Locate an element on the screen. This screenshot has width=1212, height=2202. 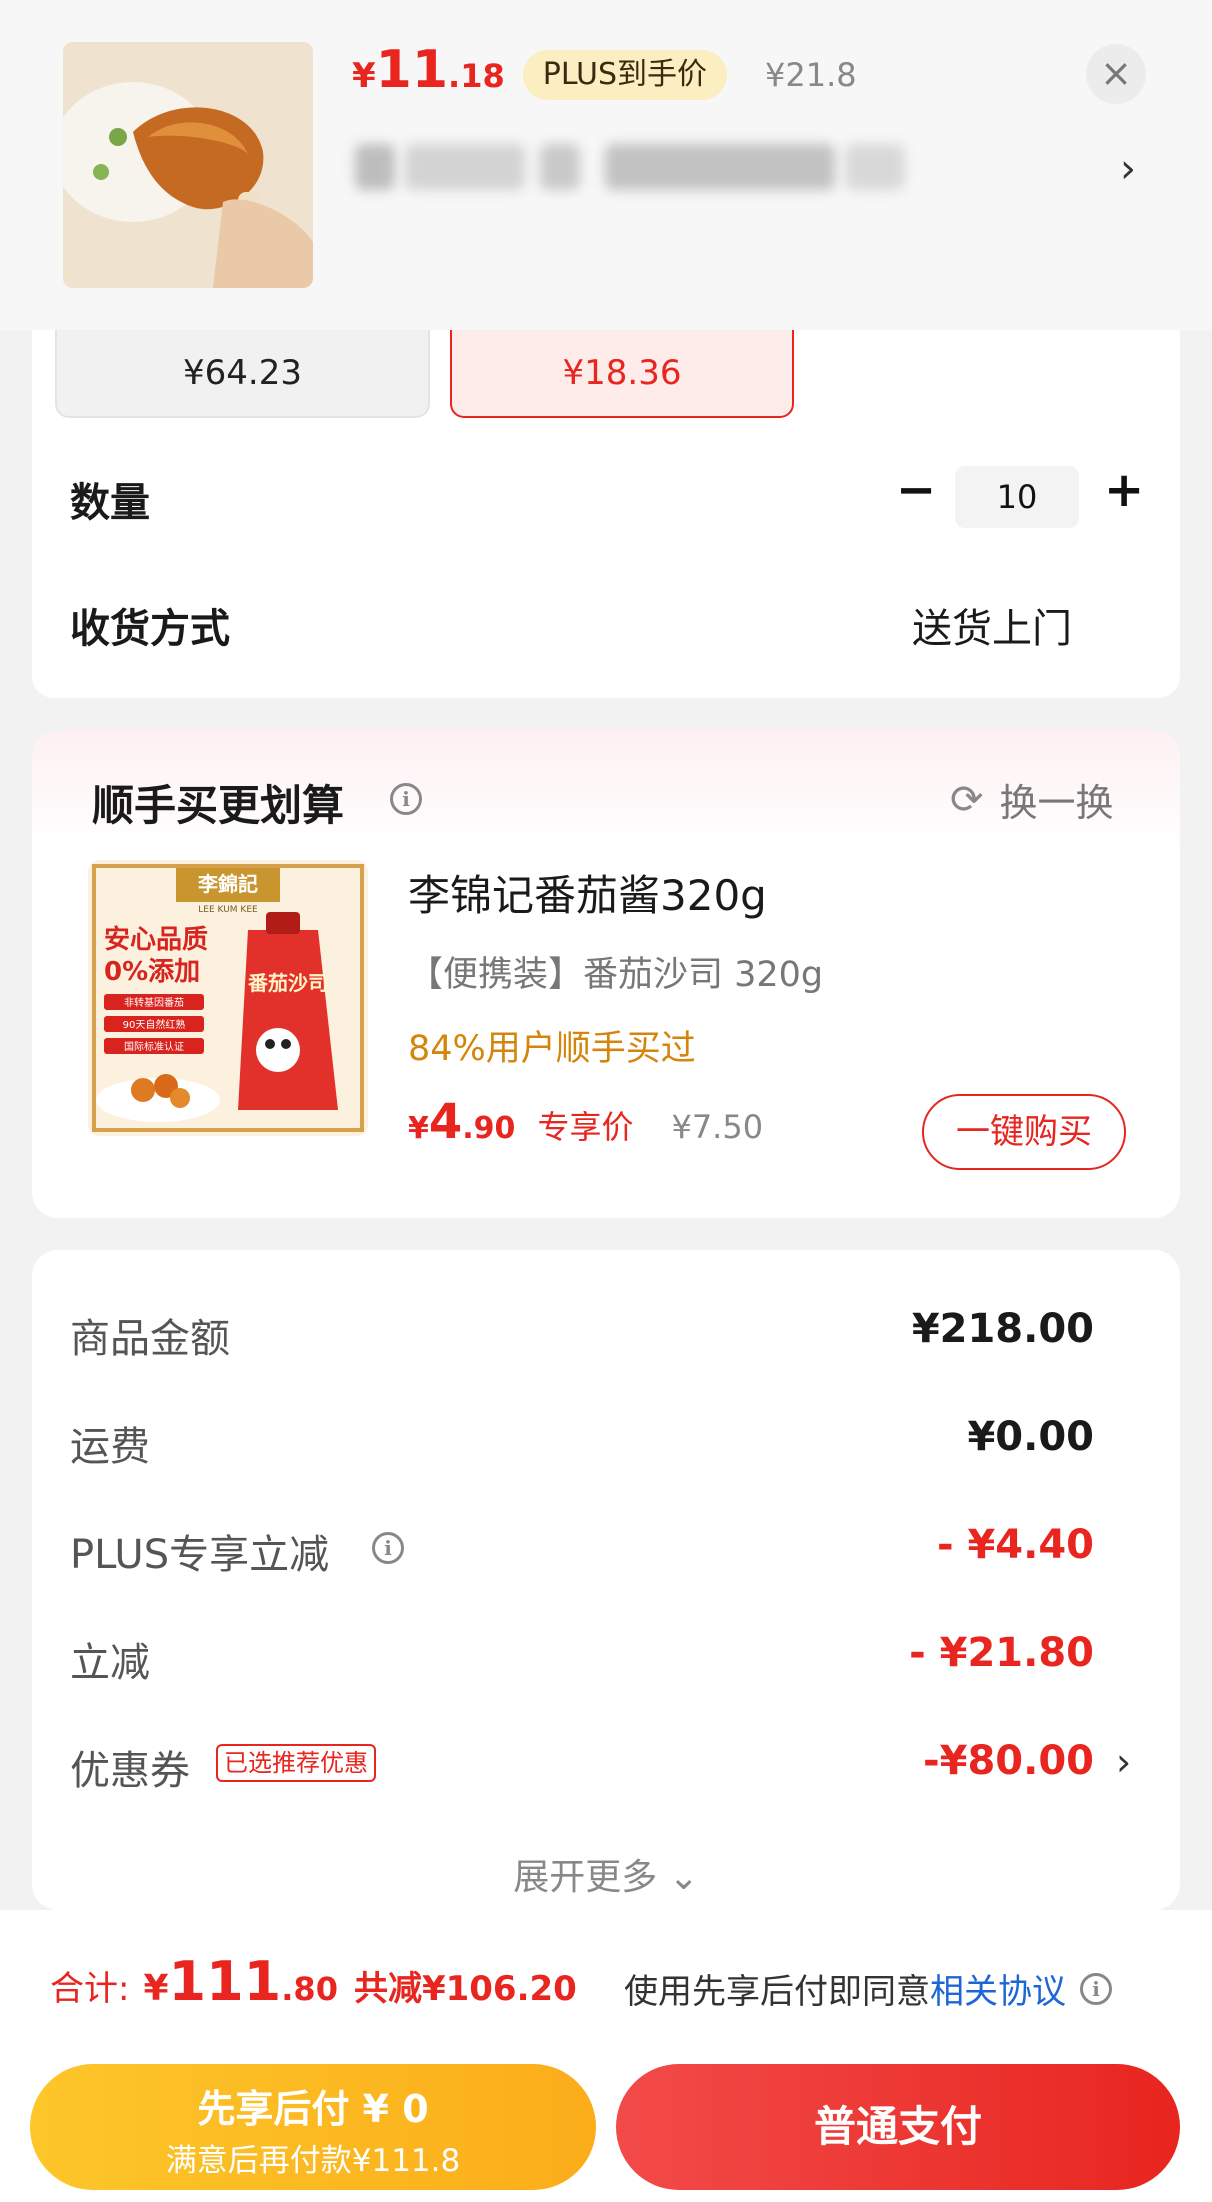
exclusive-price-tag: 专享价 is located at coordinates (585, 1127).